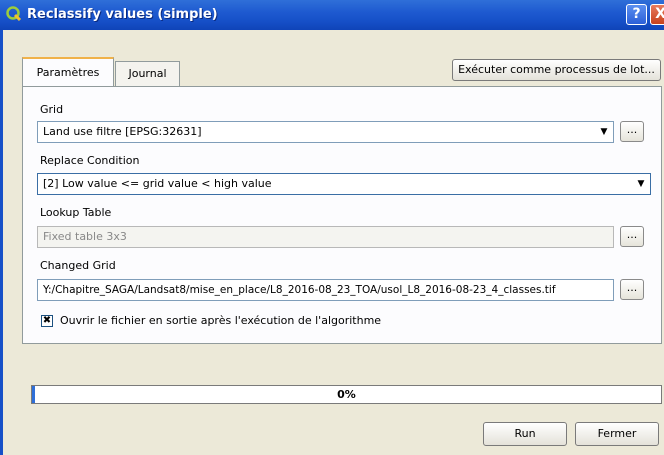 The height and width of the screenshot is (455, 664). What do you see at coordinates (147, 73) in the screenshot?
I see `tab-journal: Journal` at bounding box center [147, 73].